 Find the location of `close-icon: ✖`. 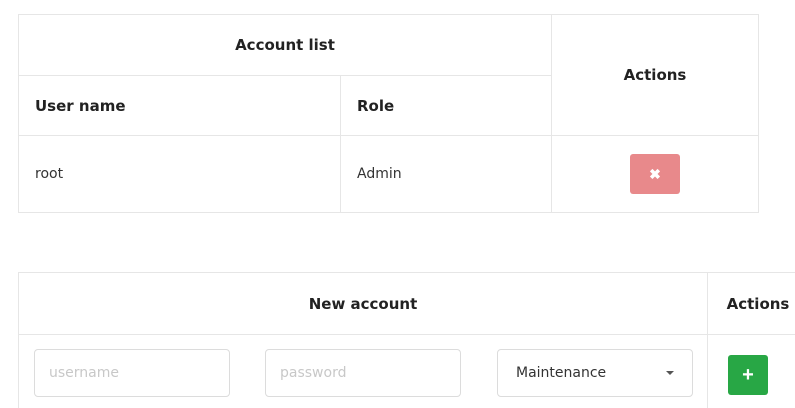

close-icon: ✖ is located at coordinates (655, 173).